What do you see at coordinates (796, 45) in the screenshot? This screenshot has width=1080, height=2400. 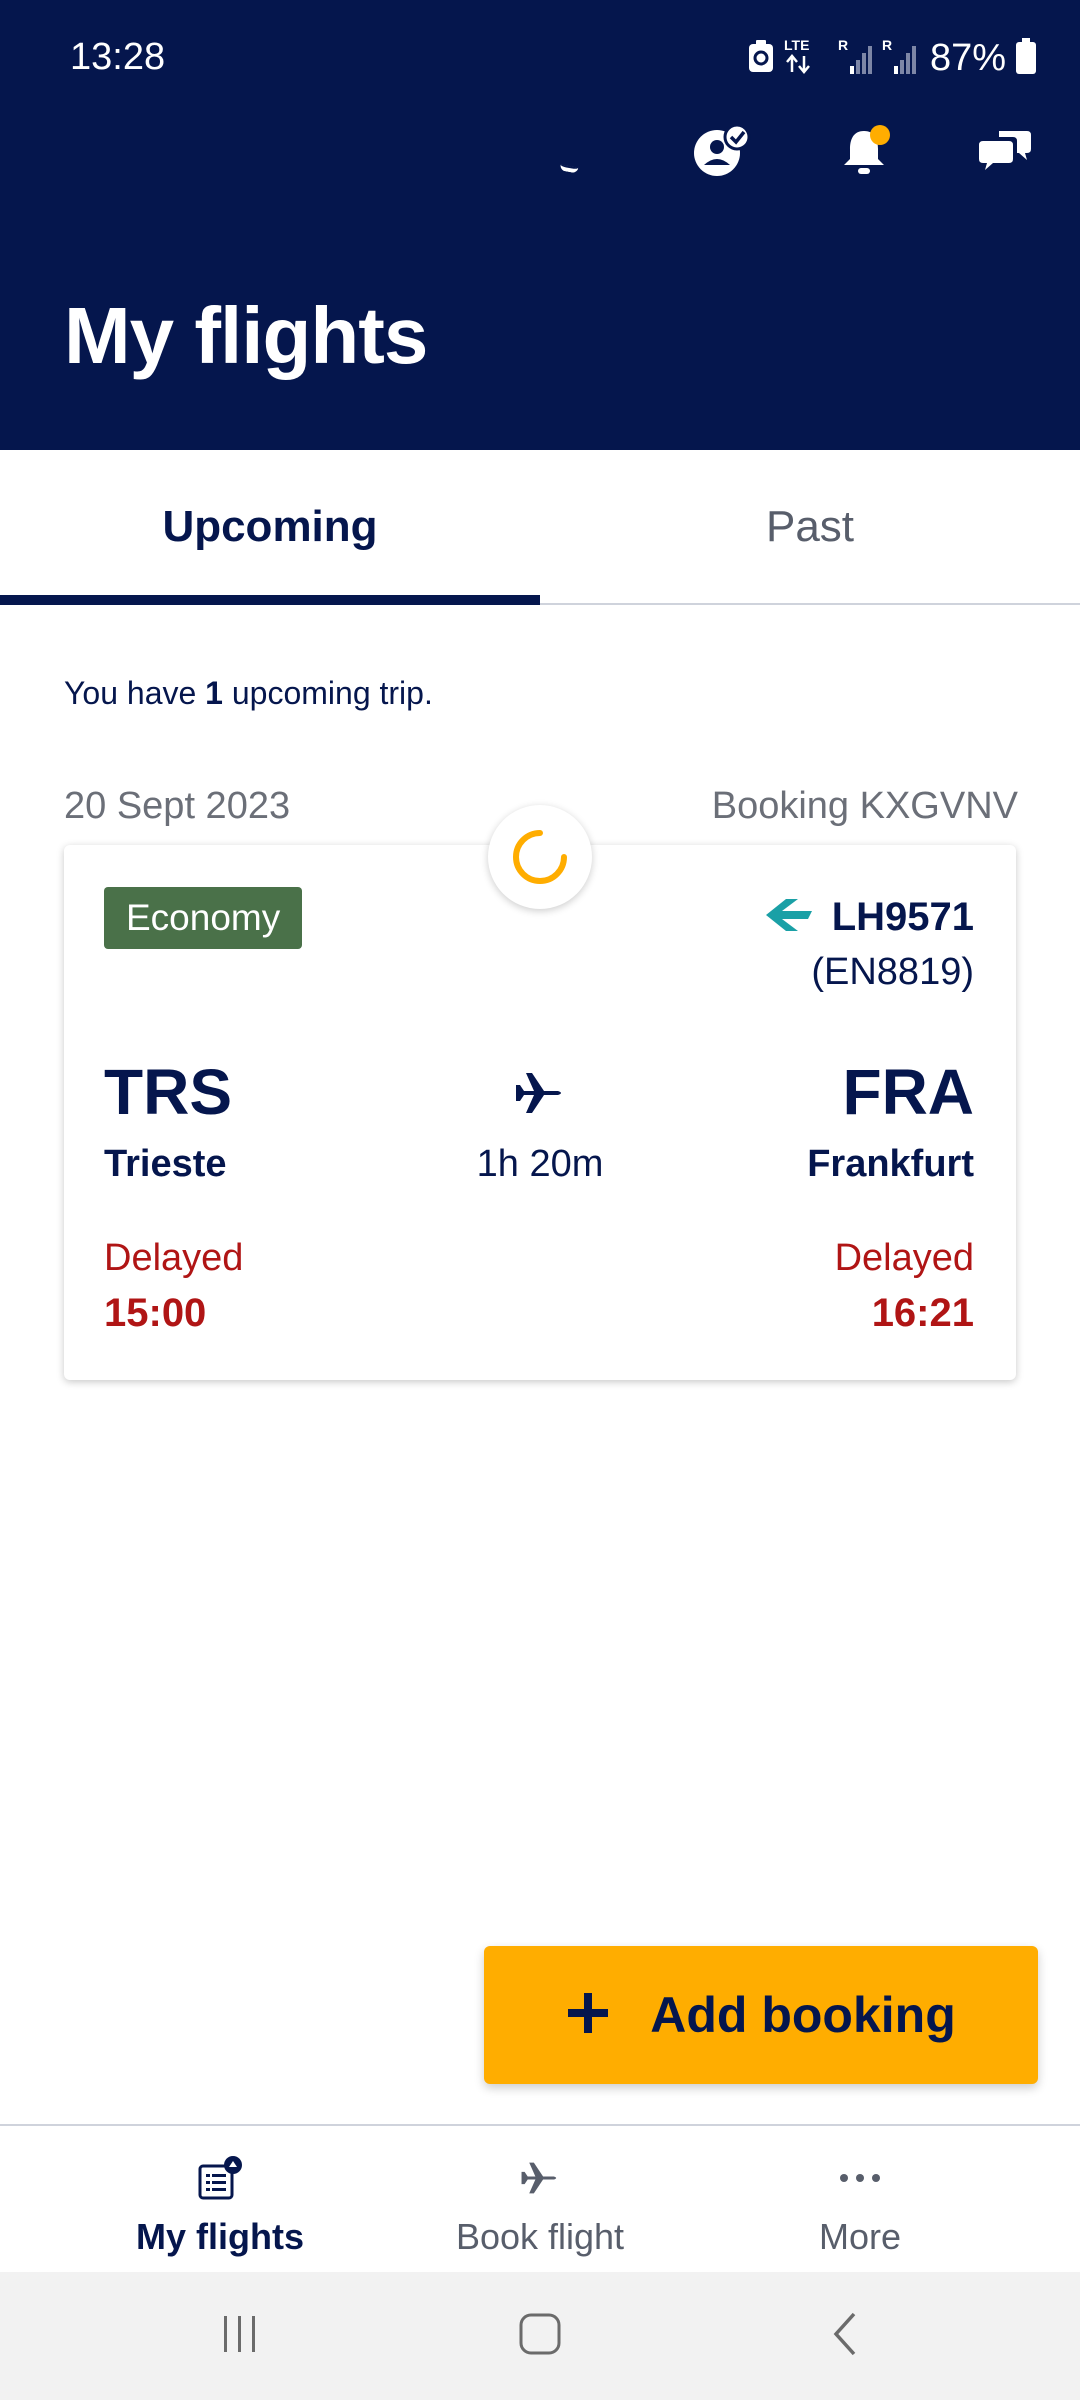 I see `svg-text: LTE` at bounding box center [796, 45].